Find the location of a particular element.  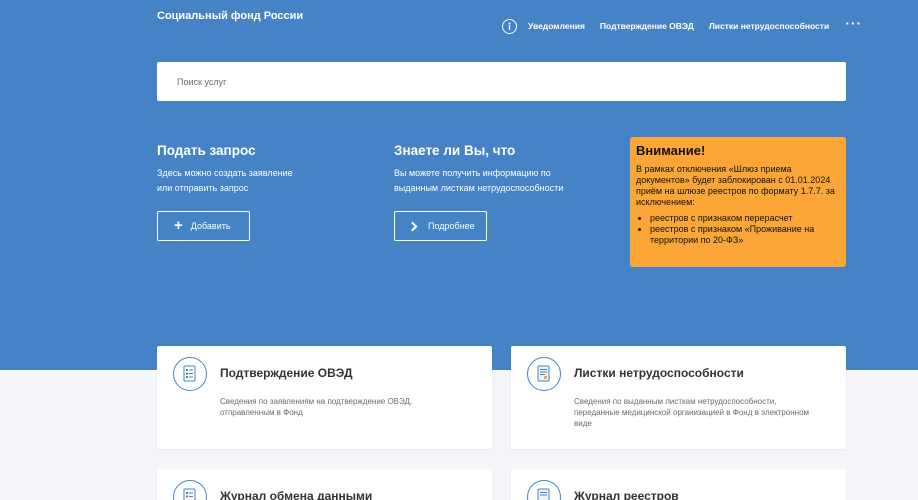

card-data-exchange-log: Журнал обмена данными is located at coordinates (324, 484).